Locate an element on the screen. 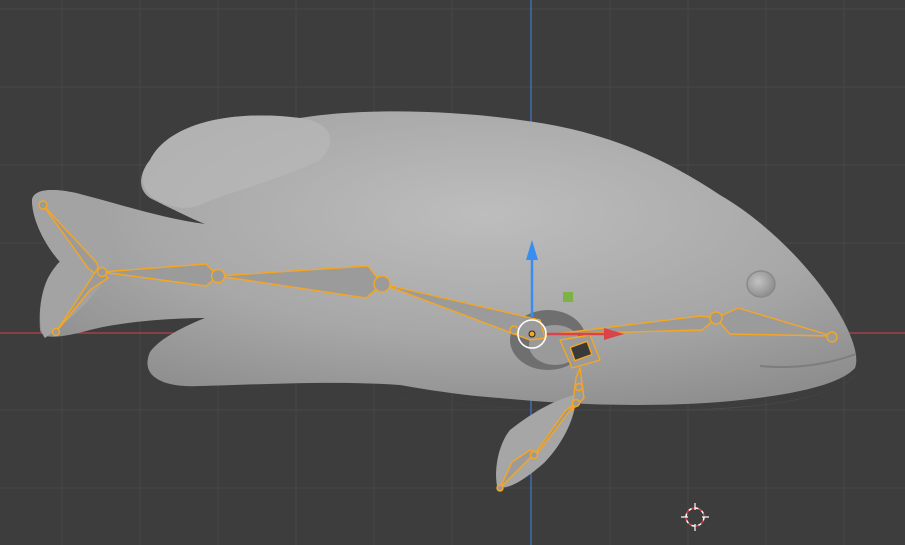 The width and height of the screenshot is (905, 545). gizmo-y-handle is located at coordinates (568, 297).